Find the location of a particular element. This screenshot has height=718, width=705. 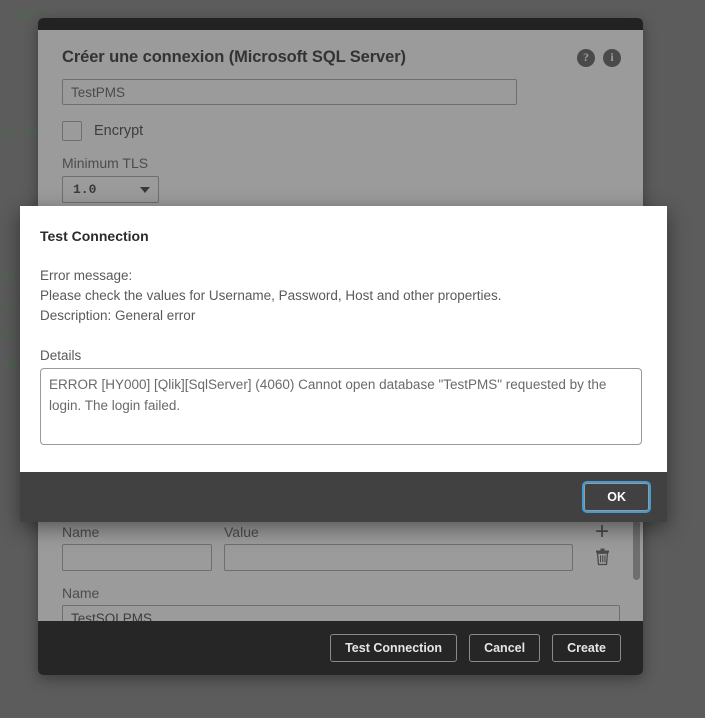

minimum-tls-label: Minimum TLS is located at coordinates (105, 163).